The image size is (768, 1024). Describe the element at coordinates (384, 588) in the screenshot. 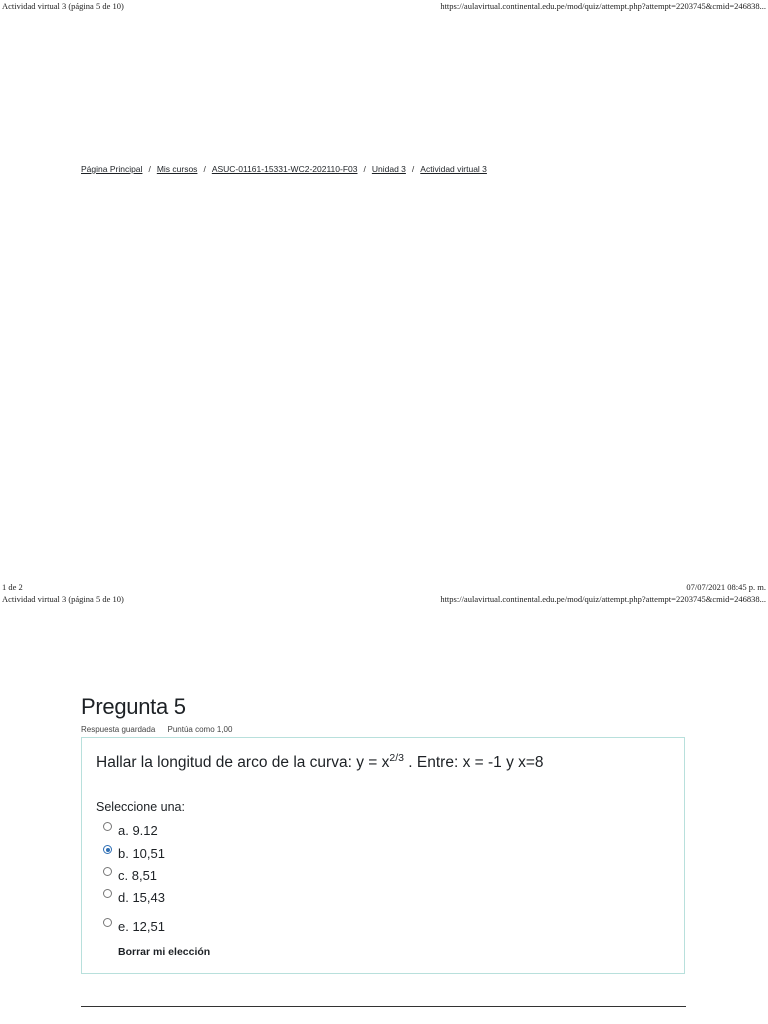

I see `print-footer-page1: 1 de 2 07/07/2021 08:45 p. m.` at that location.